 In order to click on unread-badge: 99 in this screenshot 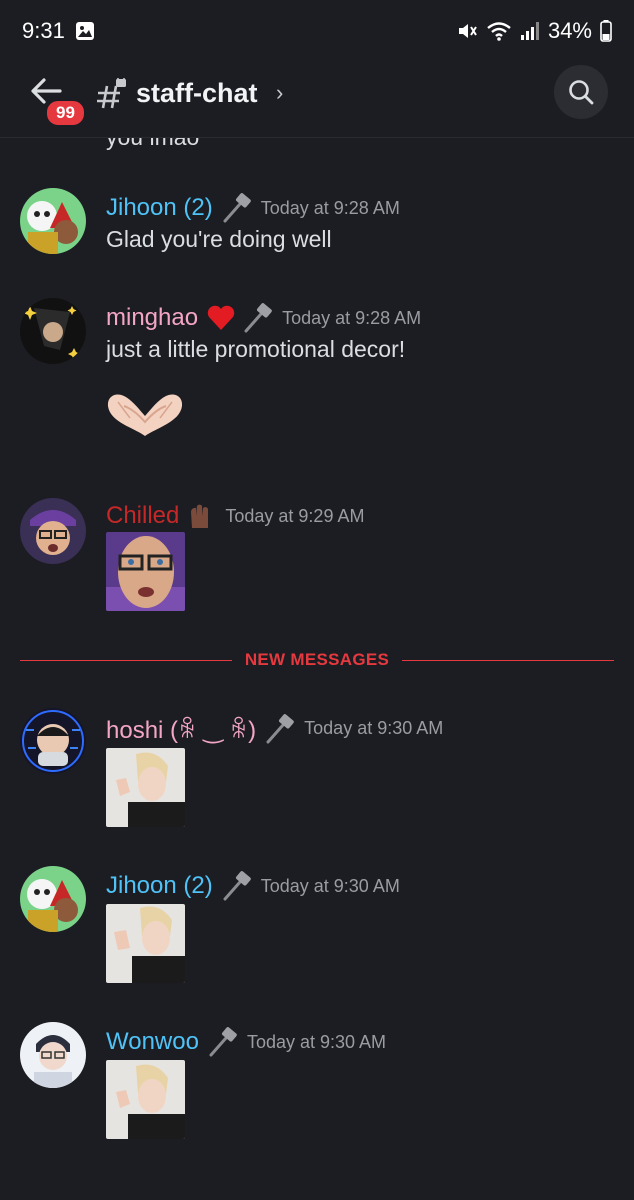, I will do `click(65, 113)`.